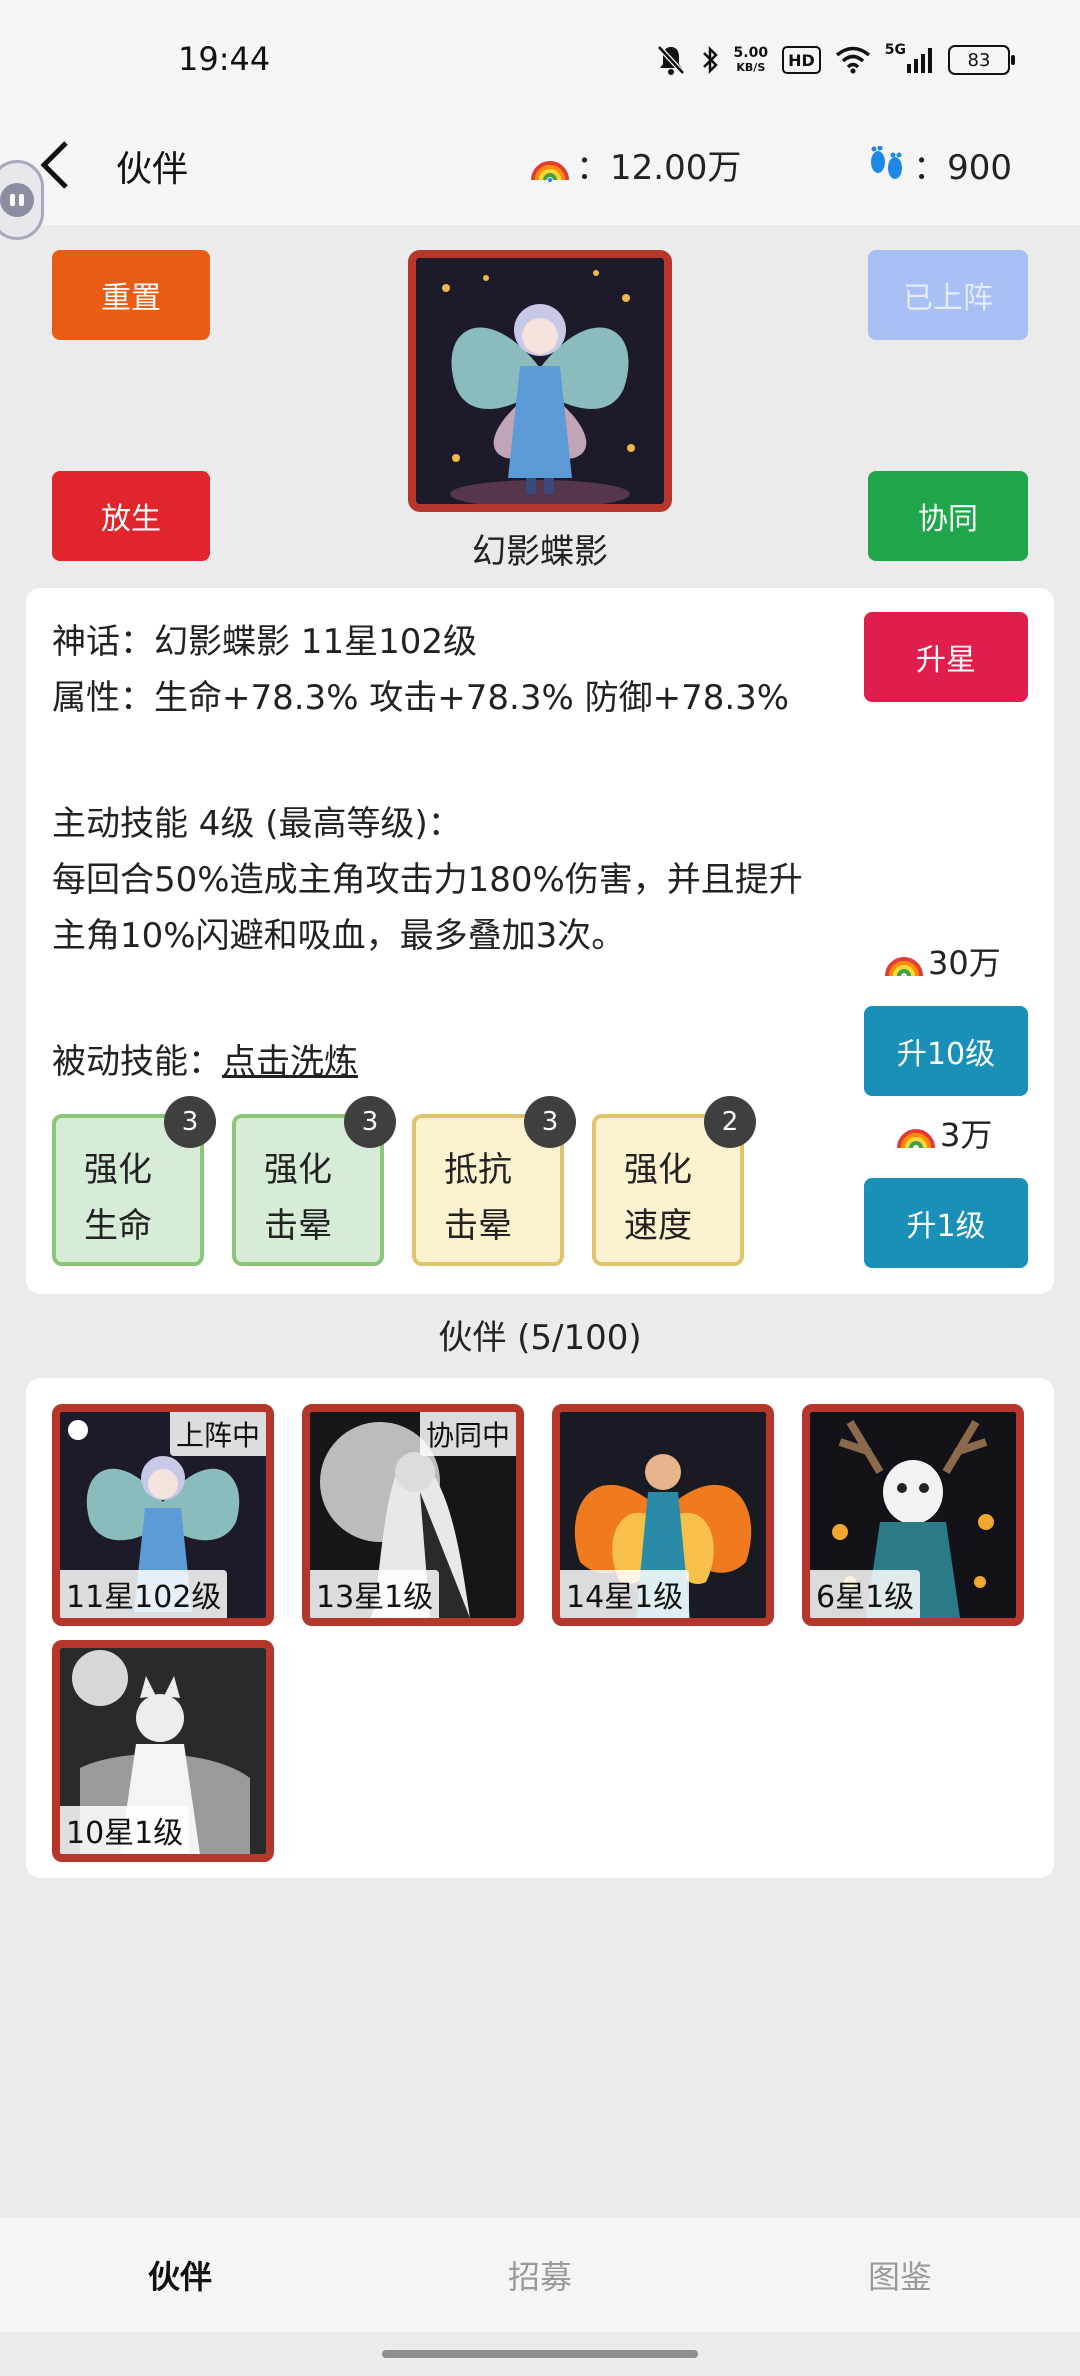 The height and width of the screenshot is (2376, 1080). I want to click on wifi-icon, so click(853, 60).